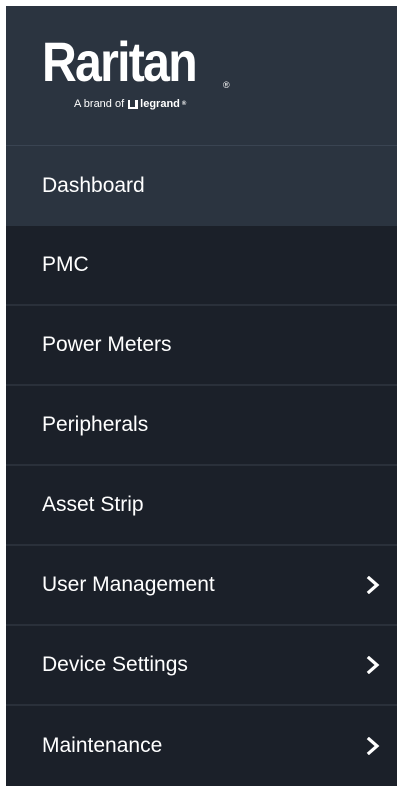 The height and width of the screenshot is (786, 397). I want to click on logo-tagline: A brand of legrand ®, so click(235, 104).